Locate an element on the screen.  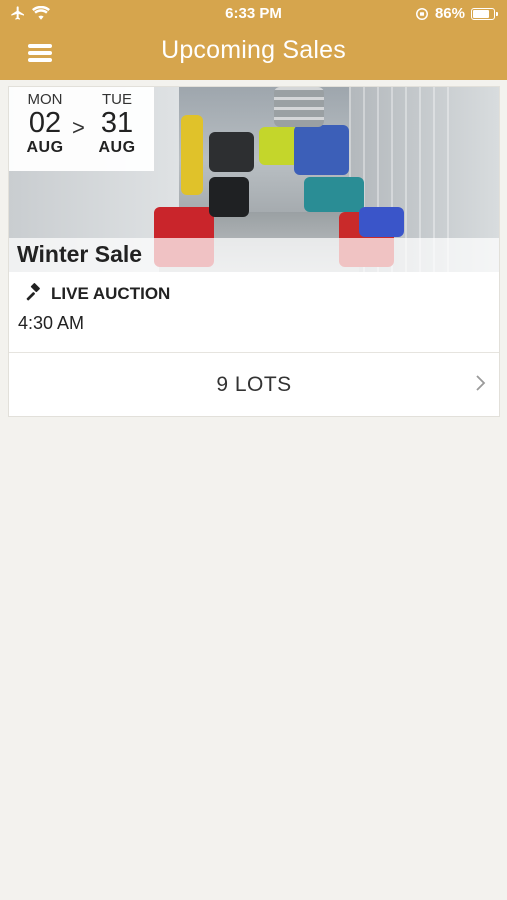
image-lime-tool is located at coordinates (279, 146).